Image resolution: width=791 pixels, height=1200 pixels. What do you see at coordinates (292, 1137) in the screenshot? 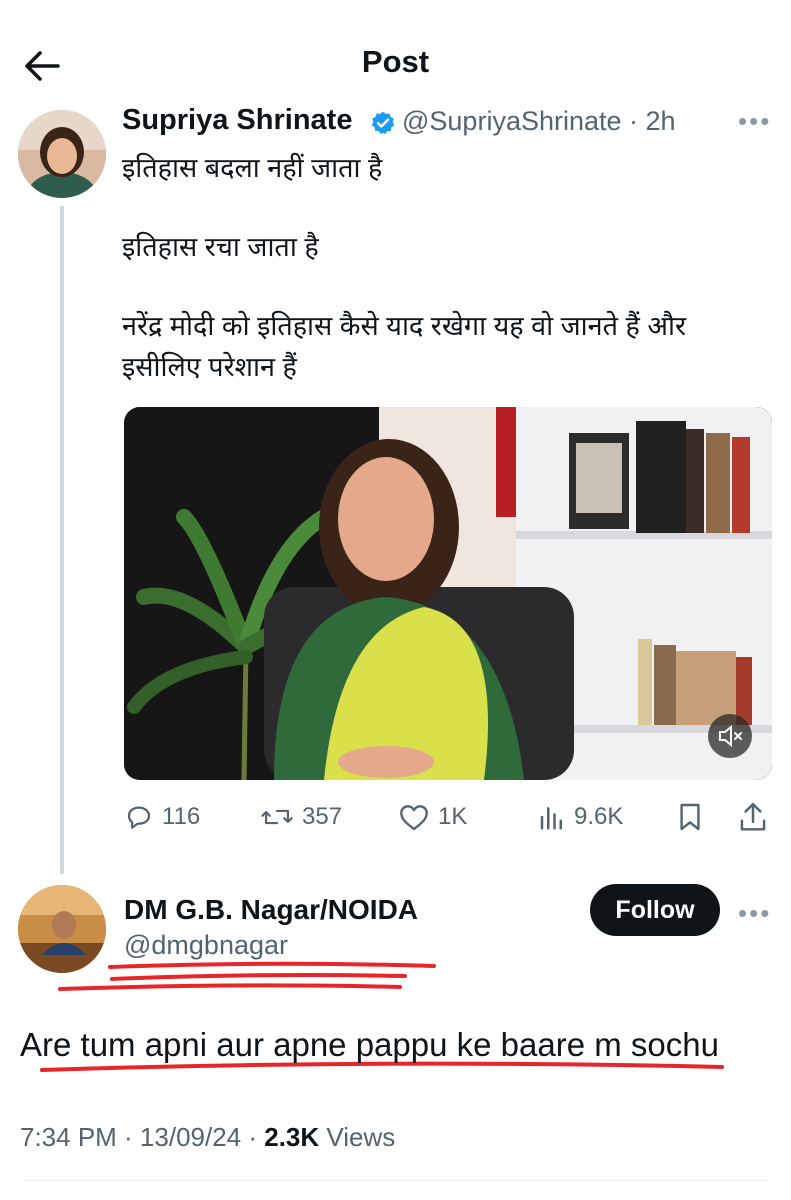
I see `post-views-count: 2.3K` at bounding box center [292, 1137].